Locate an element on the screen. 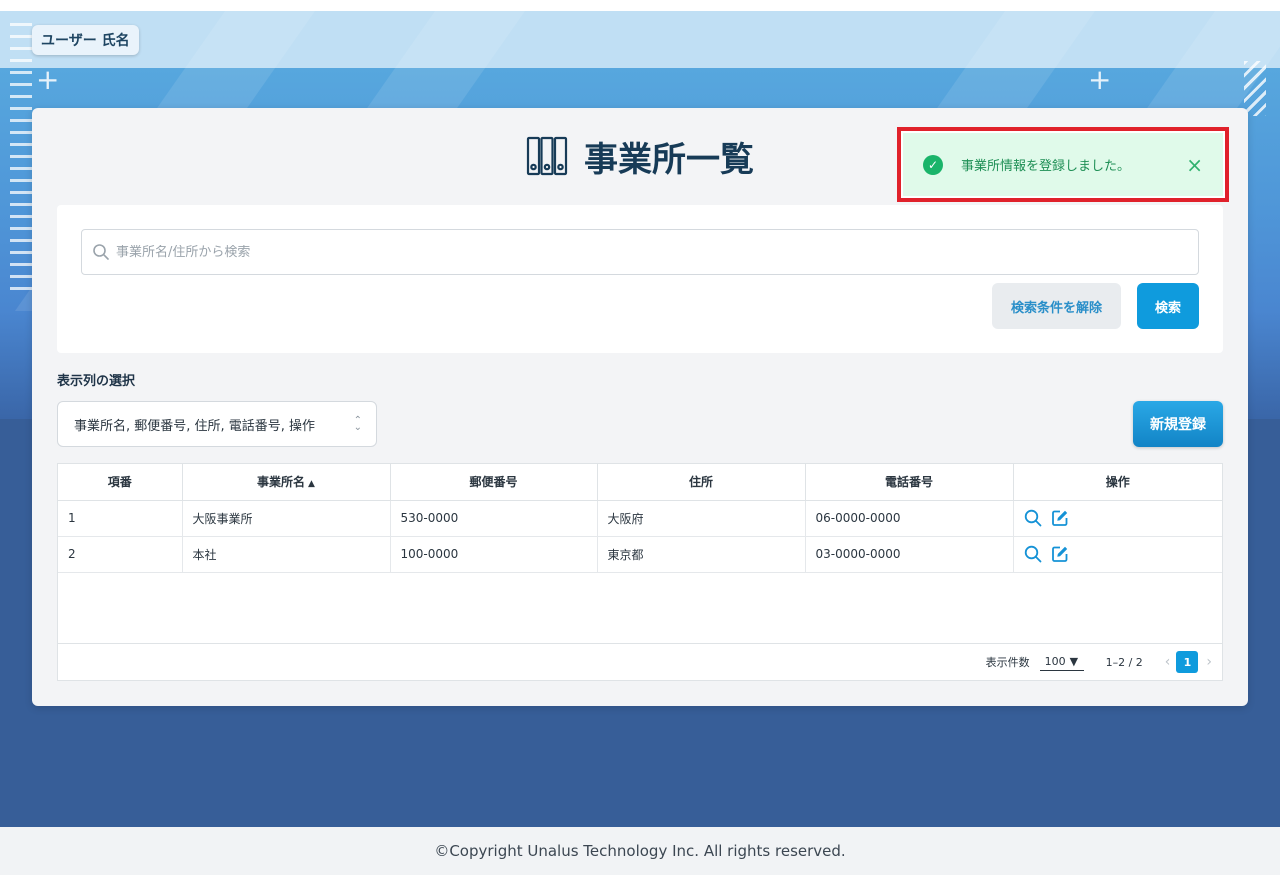 This screenshot has height=875, width=1280. column-header-name: 事業所名 ▲ is located at coordinates (286, 482).